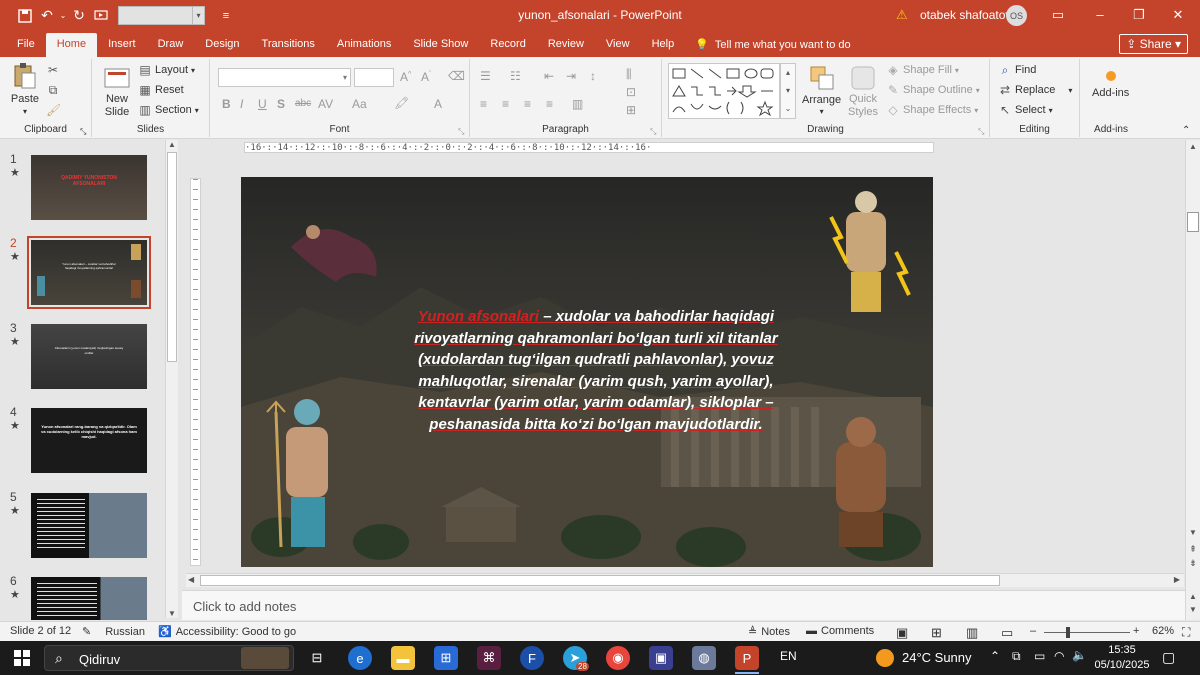 This screenshot has height=675, width=1200. What do you see at coordinates (661, 658) in the screenshot?
I see `save-app-icon: ▣` at bounding box center [661, 658].